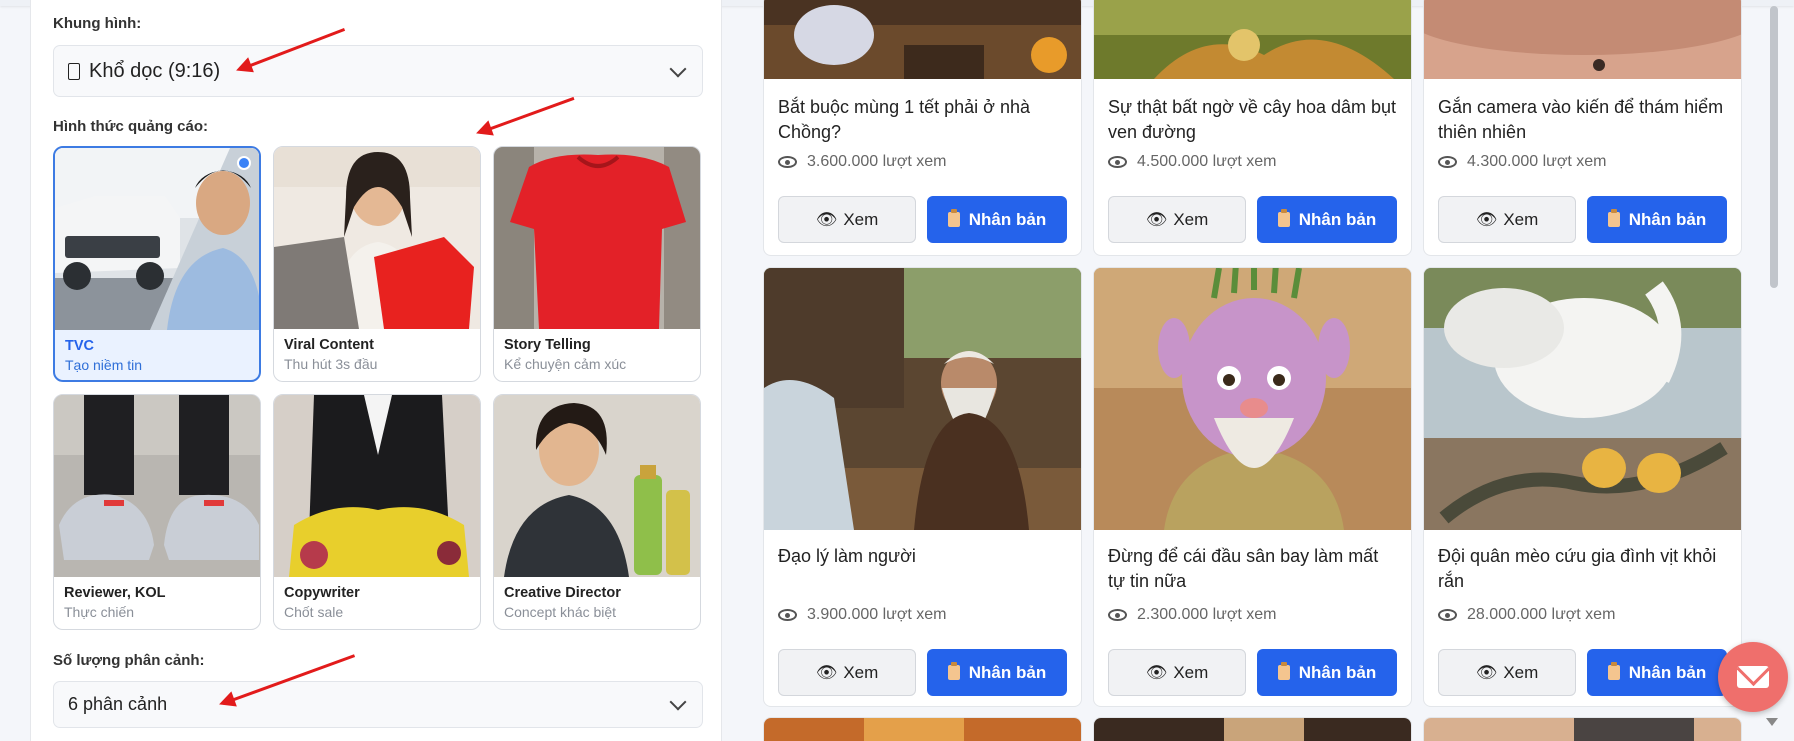 The image size is (1794, 741). What do you see at coordinates (1537, 161) in the screenshot?
I see `view-count-text: 4.300.000 lượt xem` at bounding box center [1537, 161].